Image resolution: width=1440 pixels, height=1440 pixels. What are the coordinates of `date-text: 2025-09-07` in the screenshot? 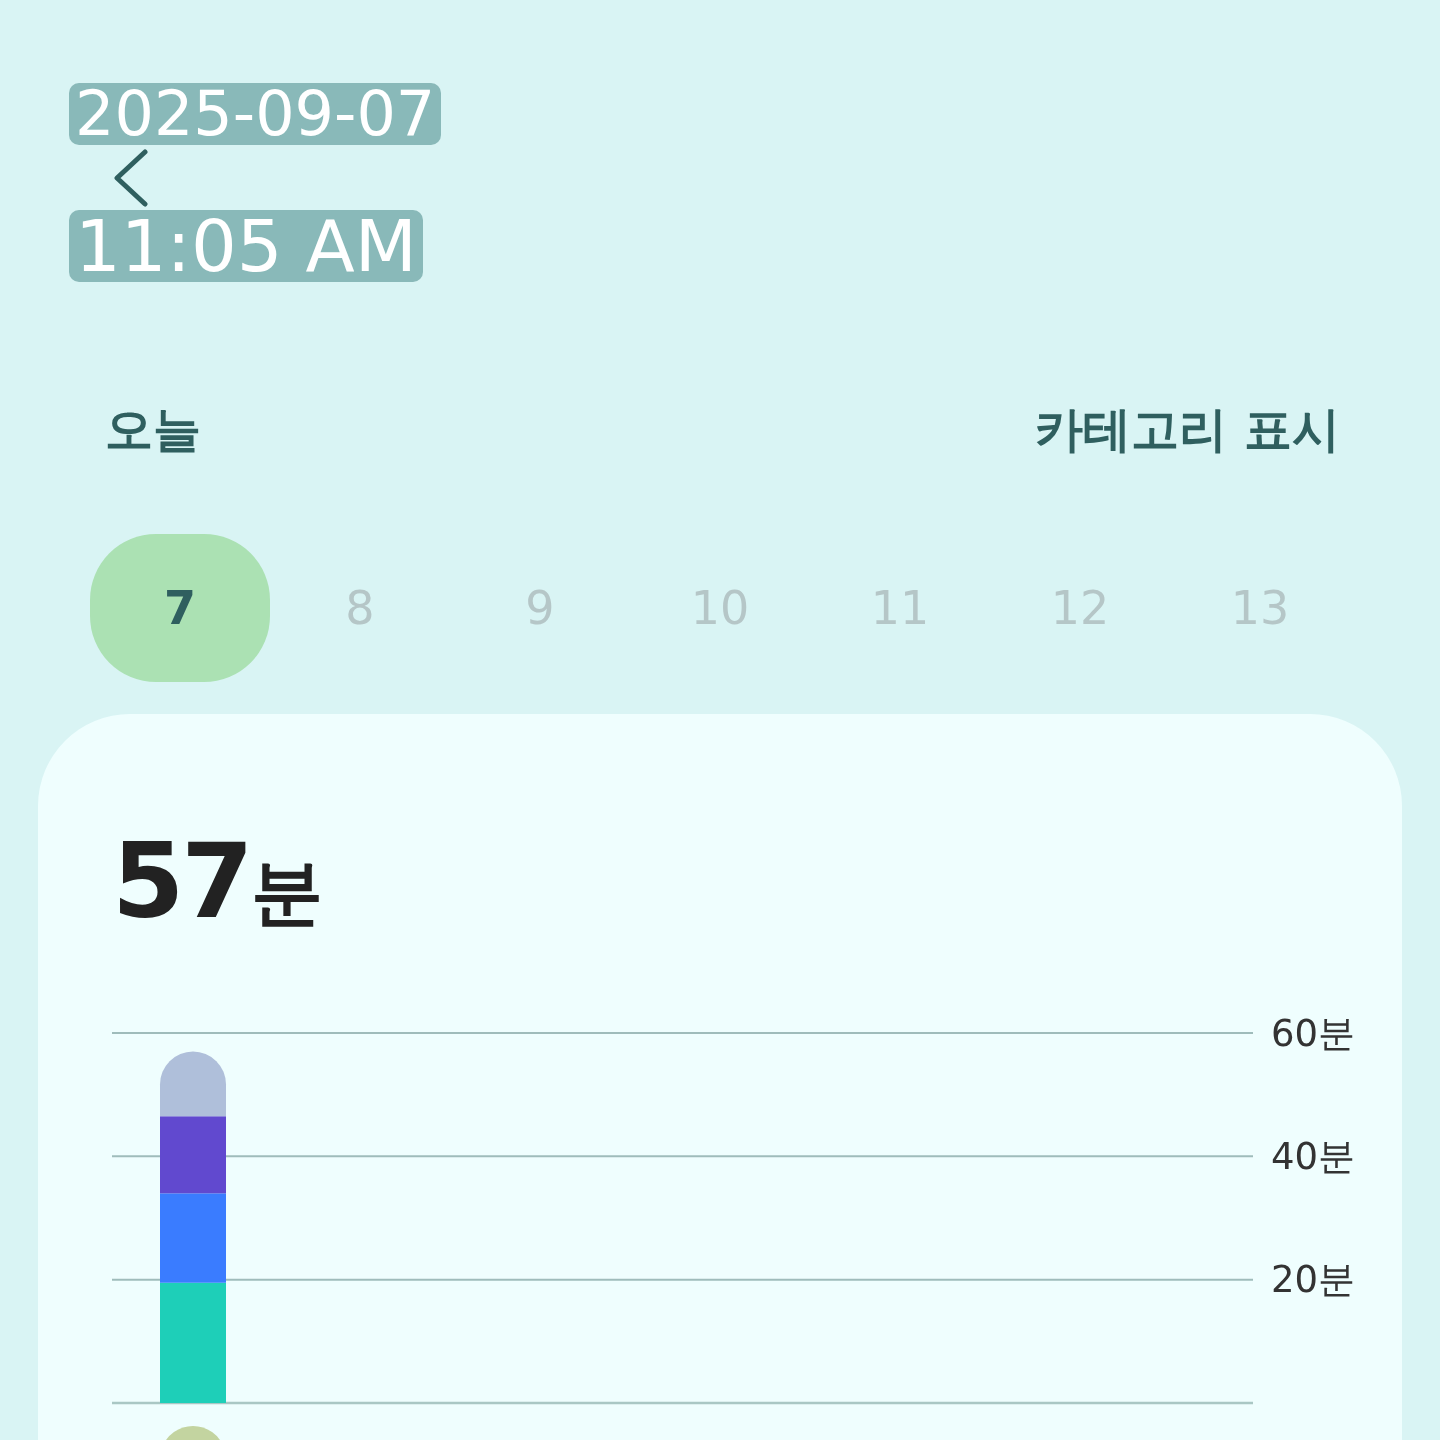 It's located at (255, 114).